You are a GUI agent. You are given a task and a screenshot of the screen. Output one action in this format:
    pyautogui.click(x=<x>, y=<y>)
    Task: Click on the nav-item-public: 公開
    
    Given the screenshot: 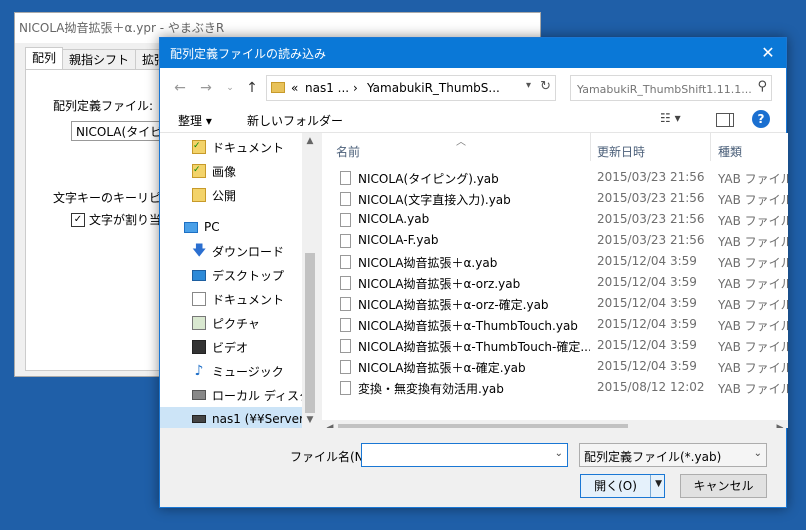 What is the action you would take?
    pyautogui.click(x=239, y=195)
    